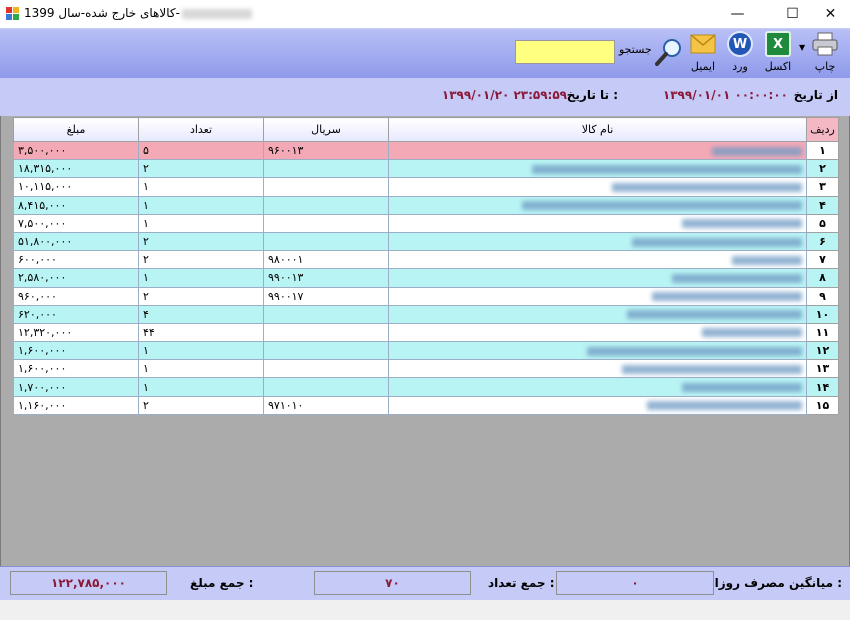 The height and width of the screenshot is (620, 850). Describe the element at coordinates (76, 150) in the screenshot. I see `amount-cell: ۳,۵۰۰,۰۰۰` at that location.